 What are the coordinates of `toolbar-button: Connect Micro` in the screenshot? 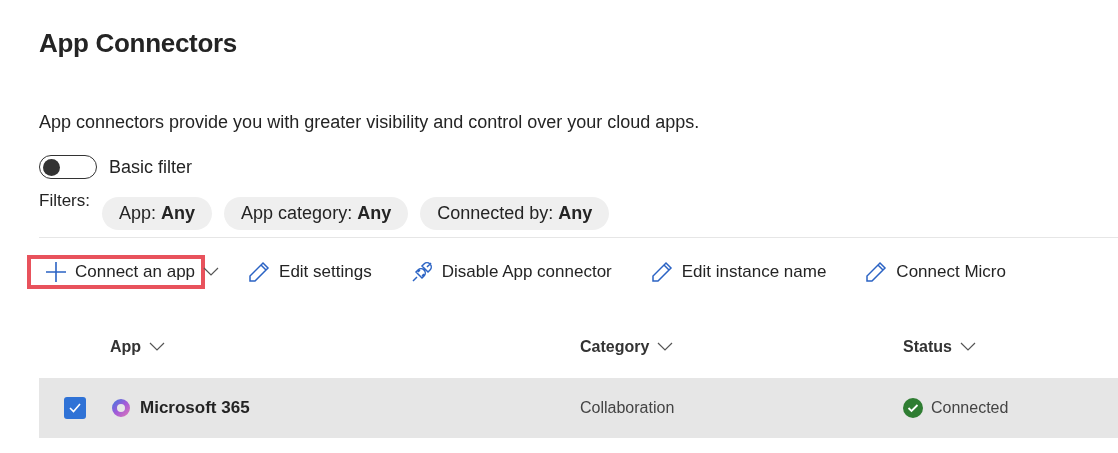 It's located at (931, 272).